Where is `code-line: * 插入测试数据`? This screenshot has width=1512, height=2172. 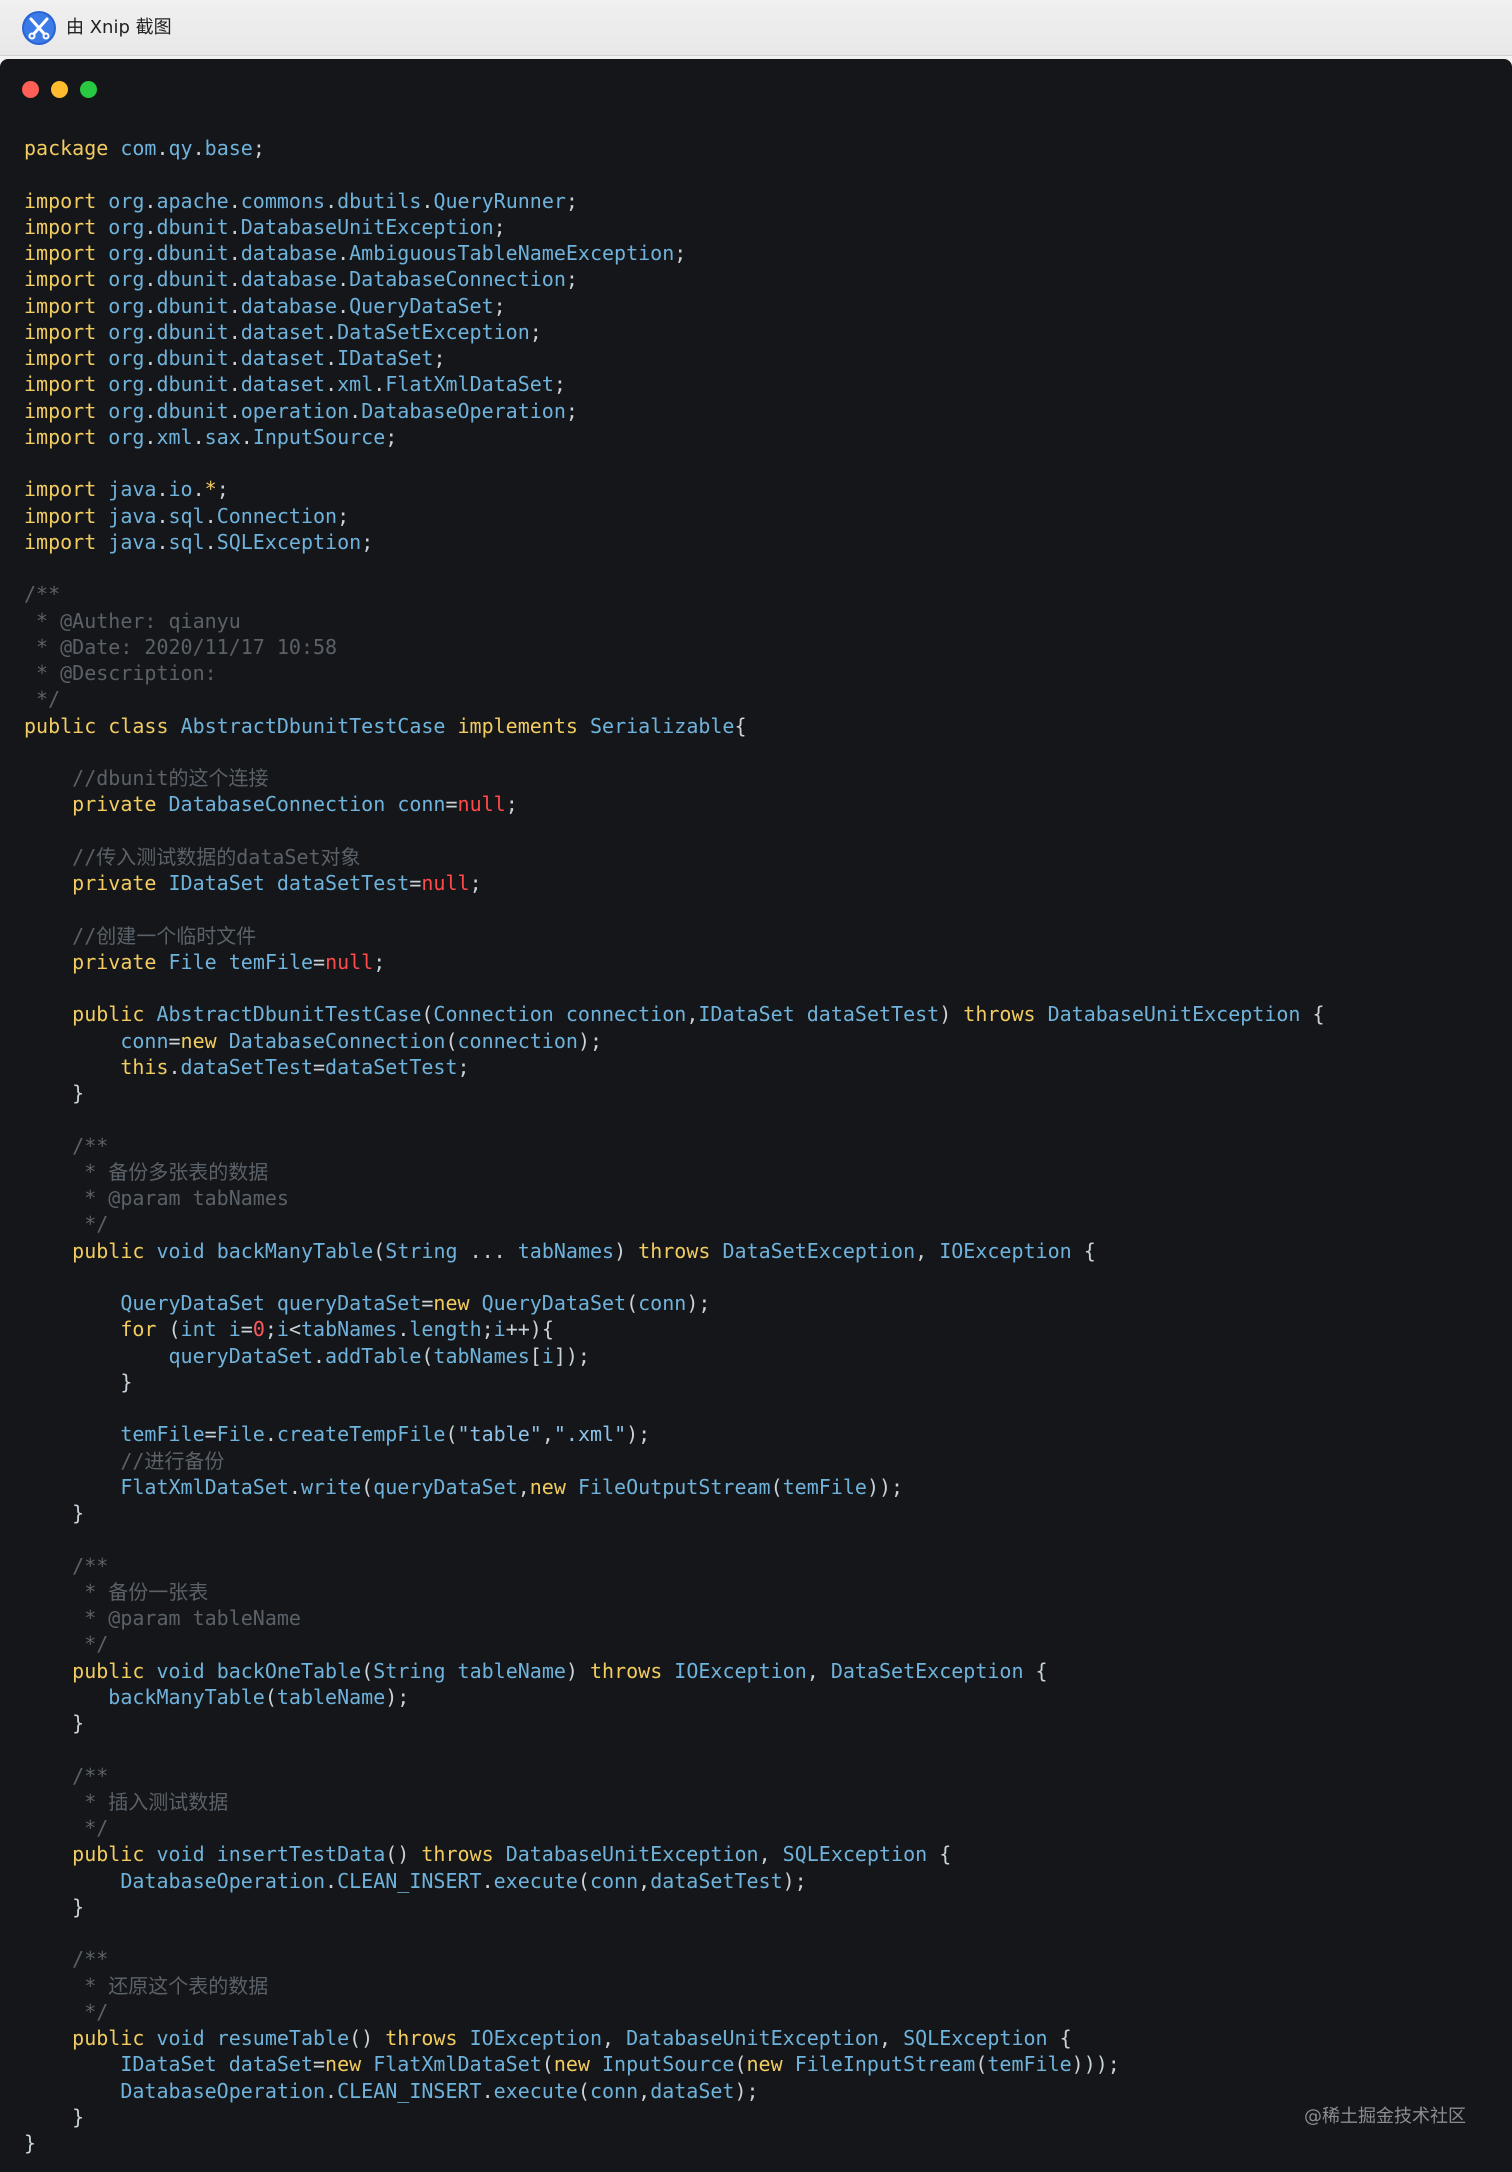
code-line: * 插入测试数据 is located at coordinates (674, 1802).